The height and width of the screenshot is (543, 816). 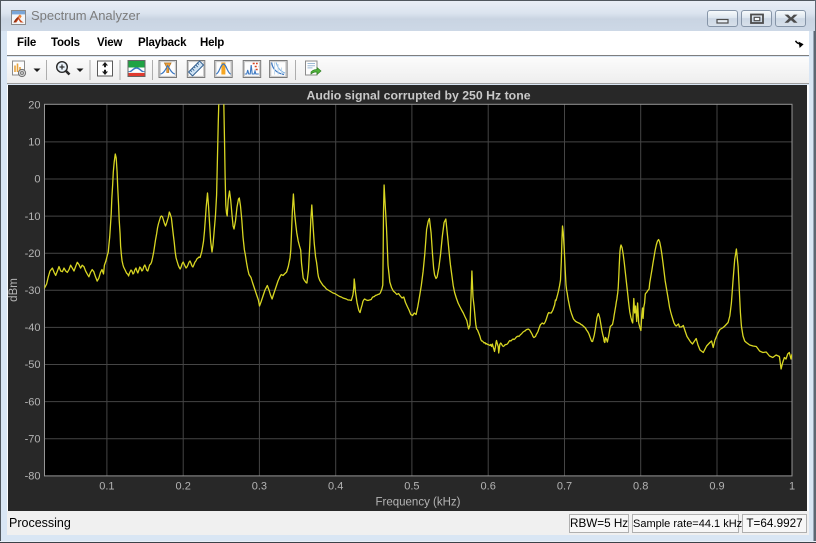 I want to click on svg-text: 10, so click(x=34, y=143).